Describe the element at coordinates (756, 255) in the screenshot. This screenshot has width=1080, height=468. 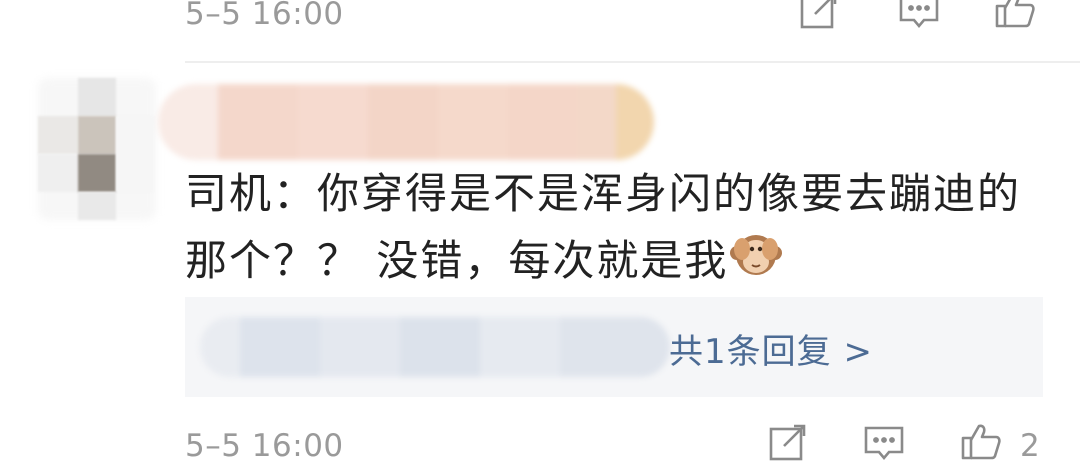
I see `see-no-evil-monkey-emoji` at that location.